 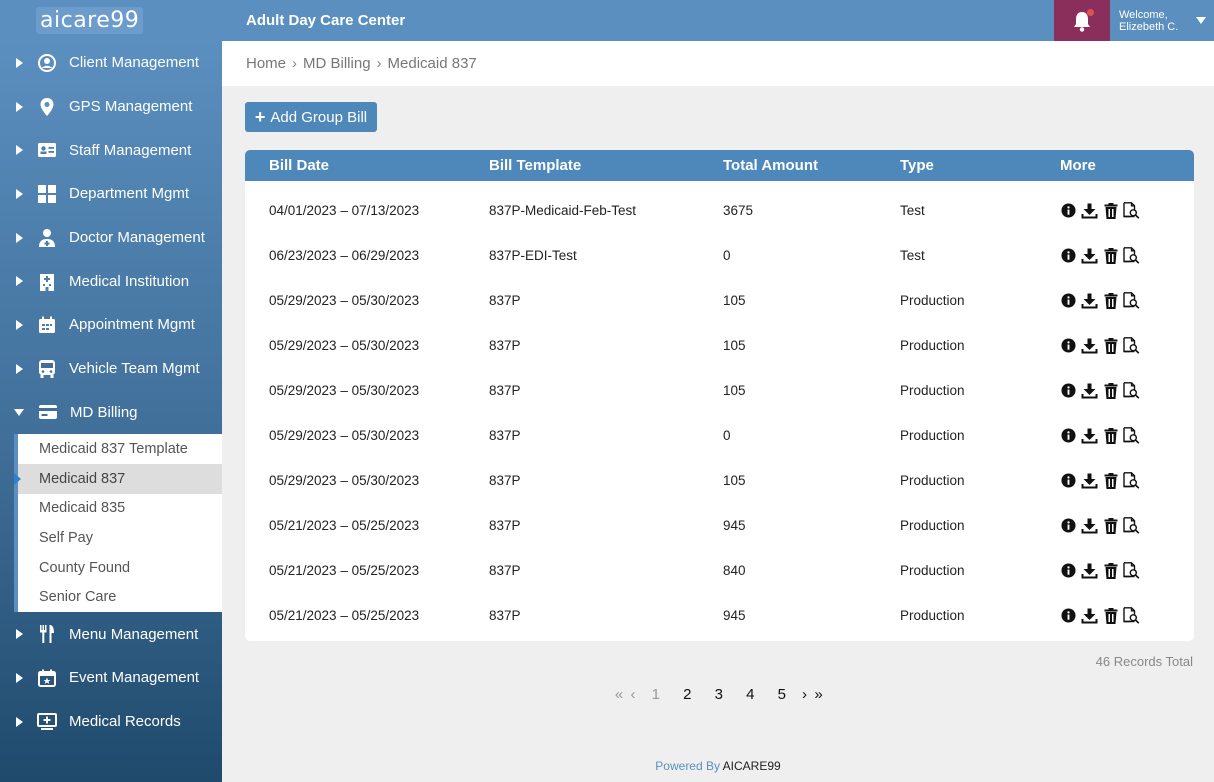 I want to click on cell-total-amount: 3675, so click(x=738, y=210).